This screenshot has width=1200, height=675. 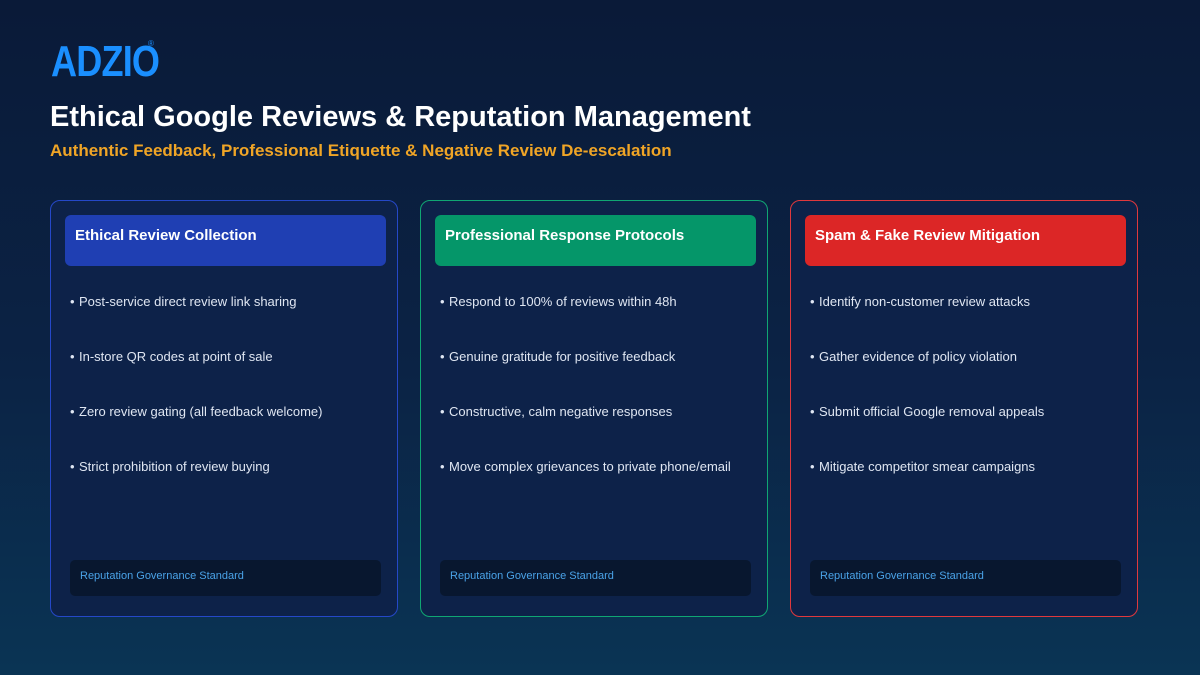 What do you see at coordinates (225, 240) in the screenshot?
I see `card-header: Ethical Review Collection` at bounding box center [225, 240].